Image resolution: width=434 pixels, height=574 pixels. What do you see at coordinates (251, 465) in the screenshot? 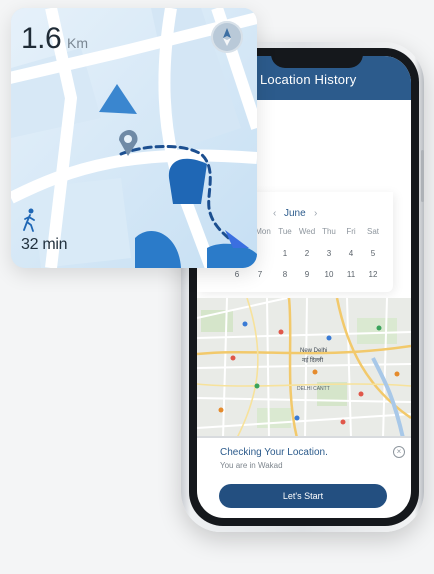
I see `location-status-subtitle: You are in Wakad` at bounding box center [251, 465].